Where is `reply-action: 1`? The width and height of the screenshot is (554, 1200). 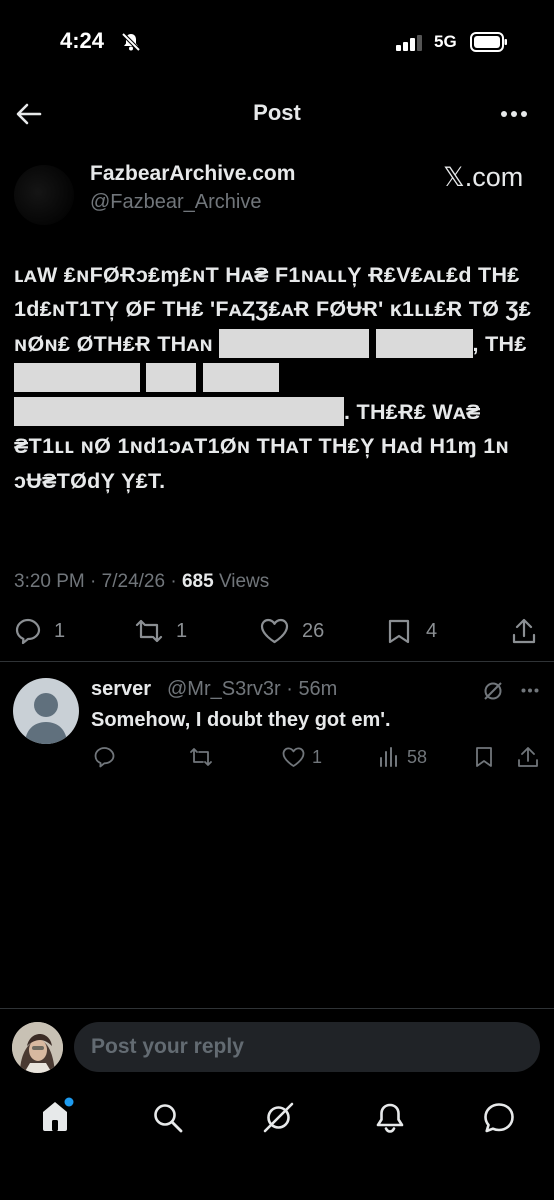 reply-action: 1 is located at coordinates (39, 631).